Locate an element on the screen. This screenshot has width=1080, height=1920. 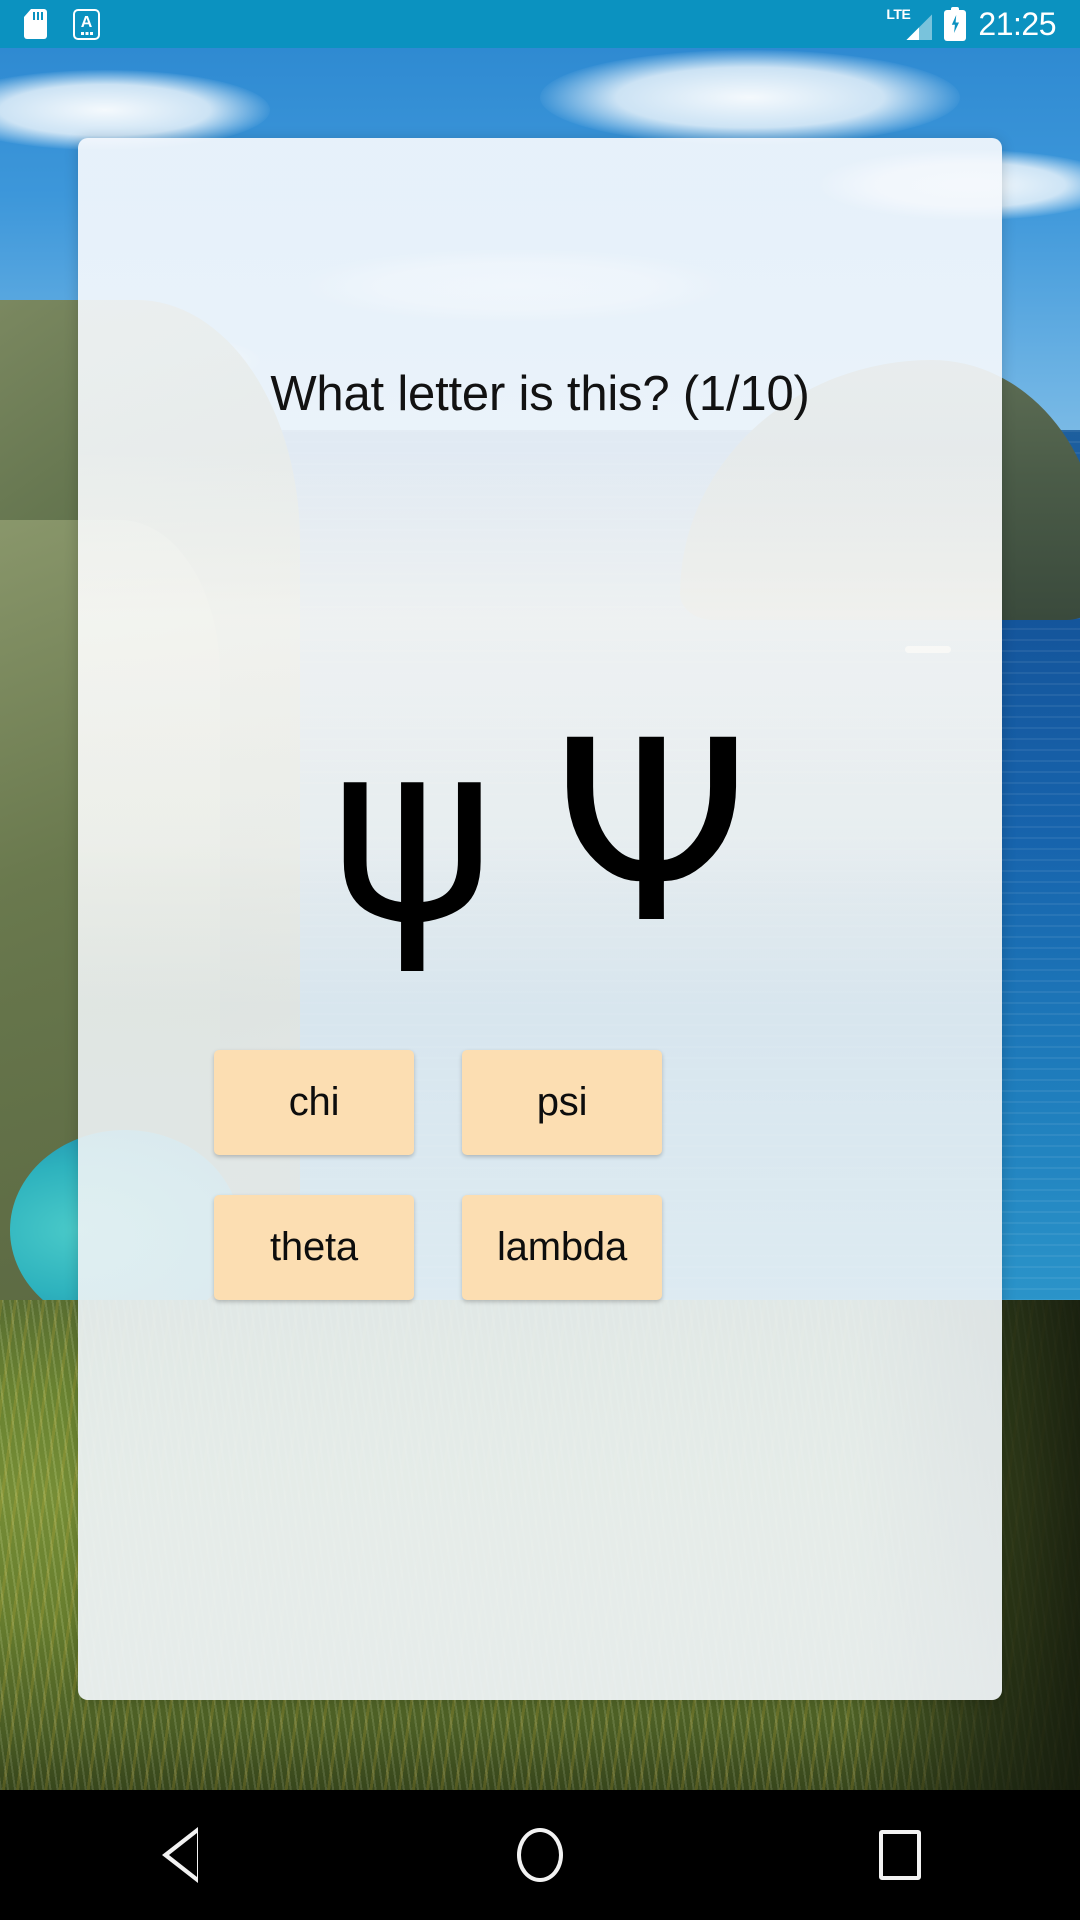
answer-button-chi: chi is located at coordinates (314, 1102).